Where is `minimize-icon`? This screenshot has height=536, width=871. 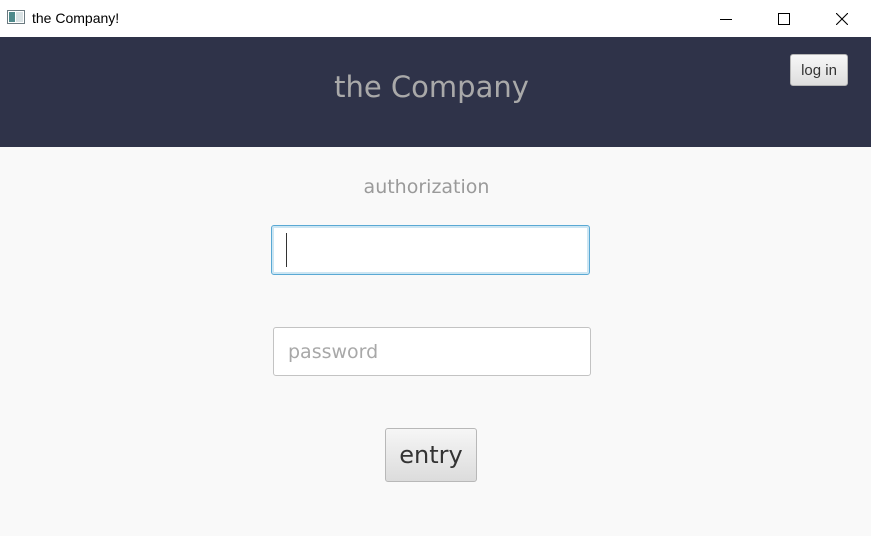
minimize-icon is located at coordinates (726, 19).